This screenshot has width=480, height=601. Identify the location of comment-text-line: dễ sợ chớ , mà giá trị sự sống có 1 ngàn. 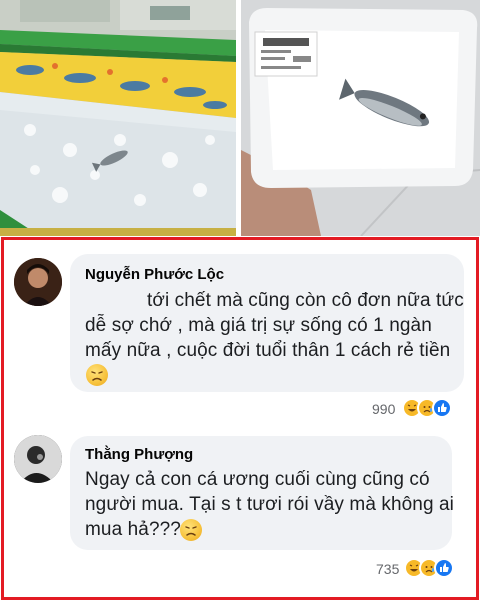
(258, 325).